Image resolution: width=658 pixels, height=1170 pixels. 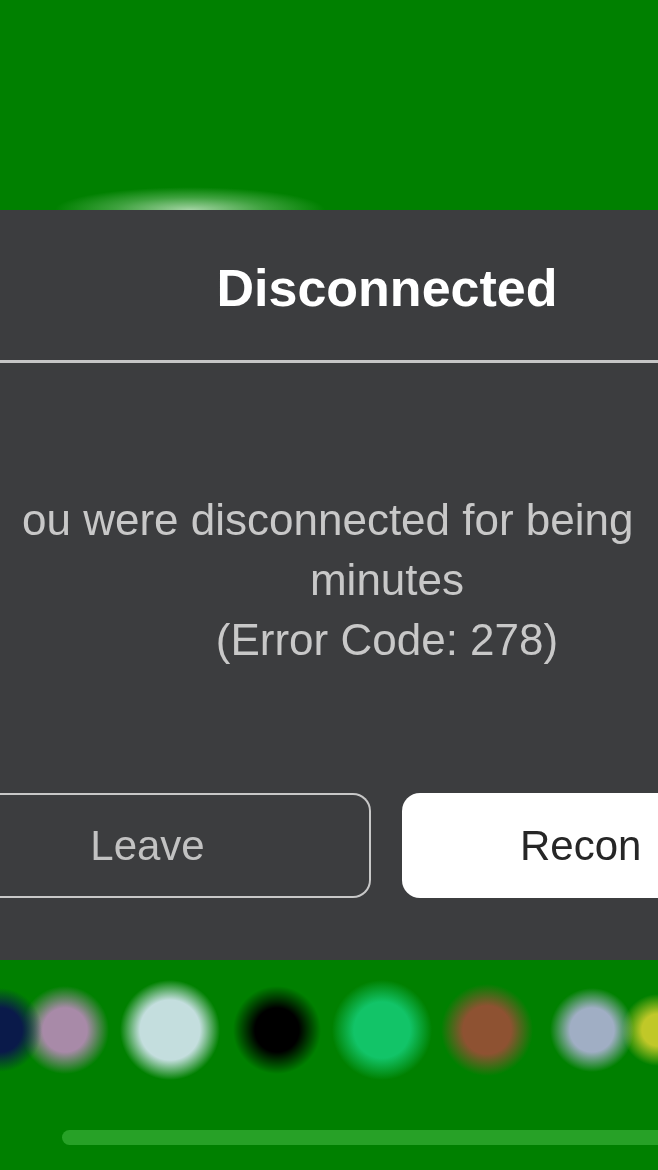 I want to click on message-text: ou were disconnected for being, so click(x=328, y=520).